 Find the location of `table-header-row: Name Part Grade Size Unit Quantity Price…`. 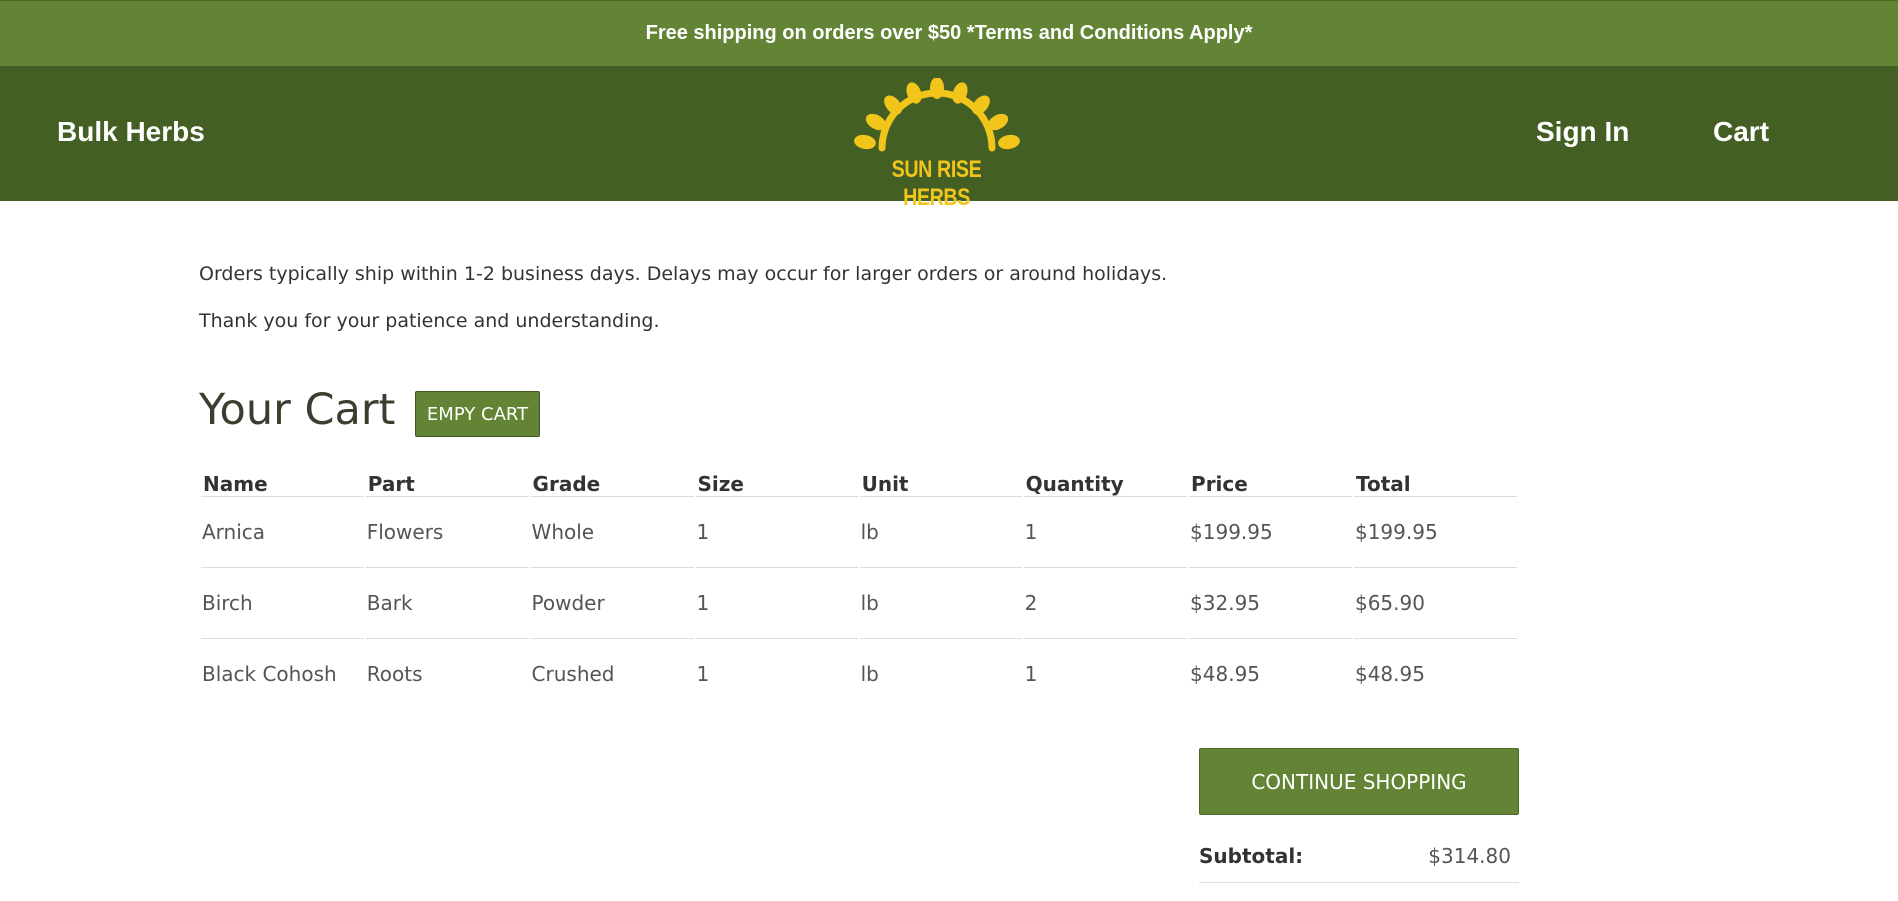

table-header-row: Name Part Grade Size Unit Quantity Price… is located at coordinates (859, 481).